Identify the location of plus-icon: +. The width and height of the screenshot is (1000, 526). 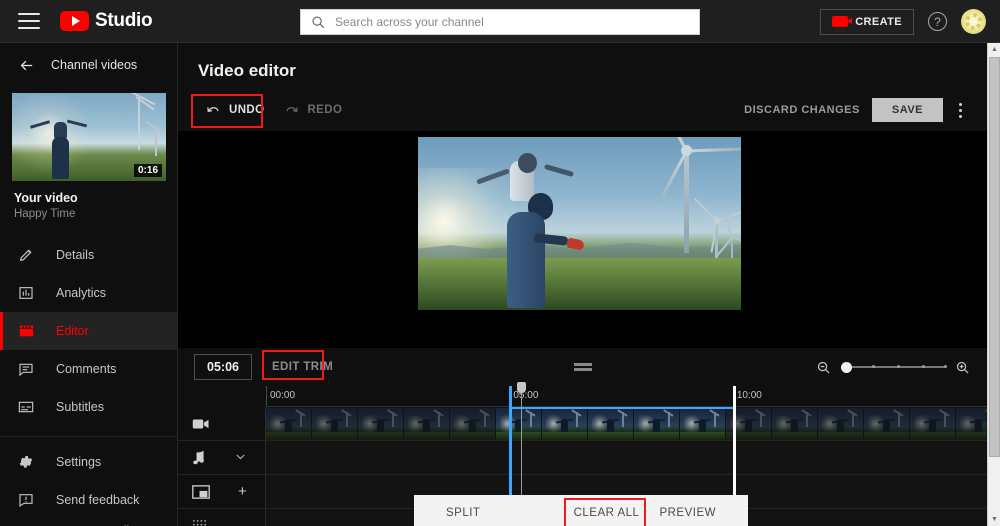
(242, 491).